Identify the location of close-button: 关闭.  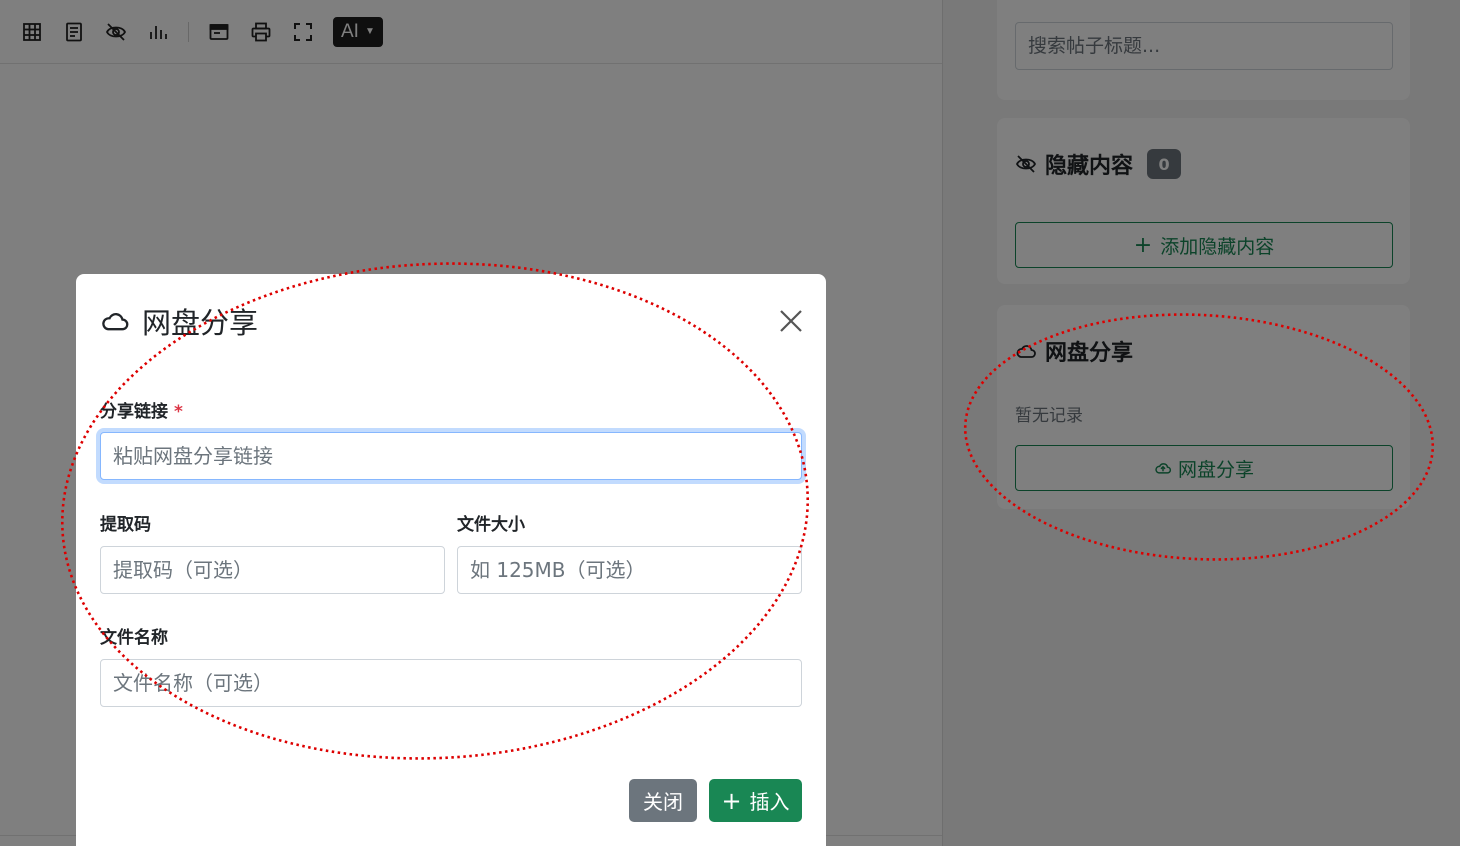
(663, 800).